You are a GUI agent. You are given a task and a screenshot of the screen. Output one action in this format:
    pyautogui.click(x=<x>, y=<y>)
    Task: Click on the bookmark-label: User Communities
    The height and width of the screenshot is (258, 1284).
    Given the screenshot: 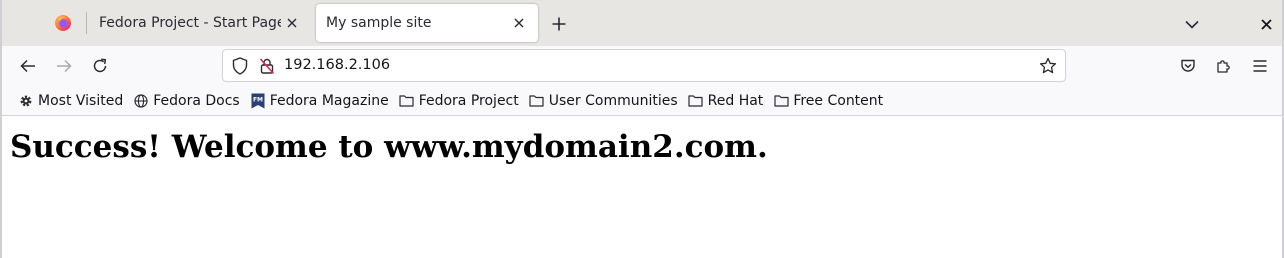 What is the action you would take?
    pyautogui.click(x=613, y=100)
    